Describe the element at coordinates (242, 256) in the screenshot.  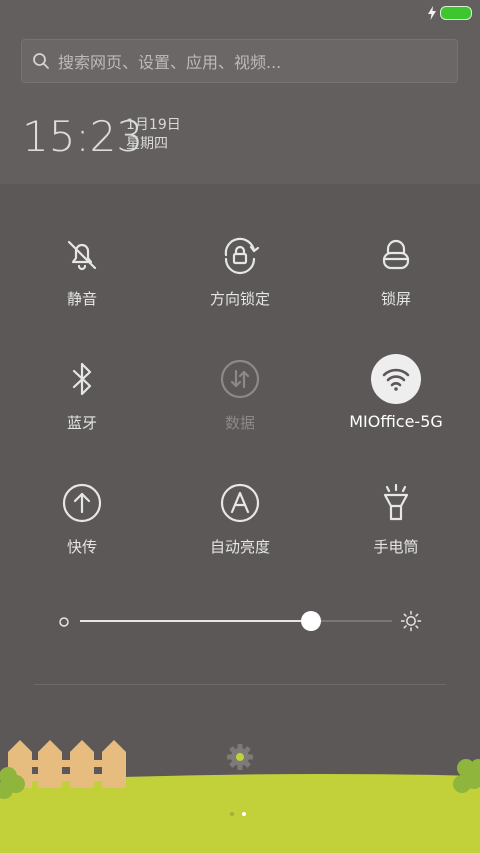
I see `rotation-lock-icon` at that location.